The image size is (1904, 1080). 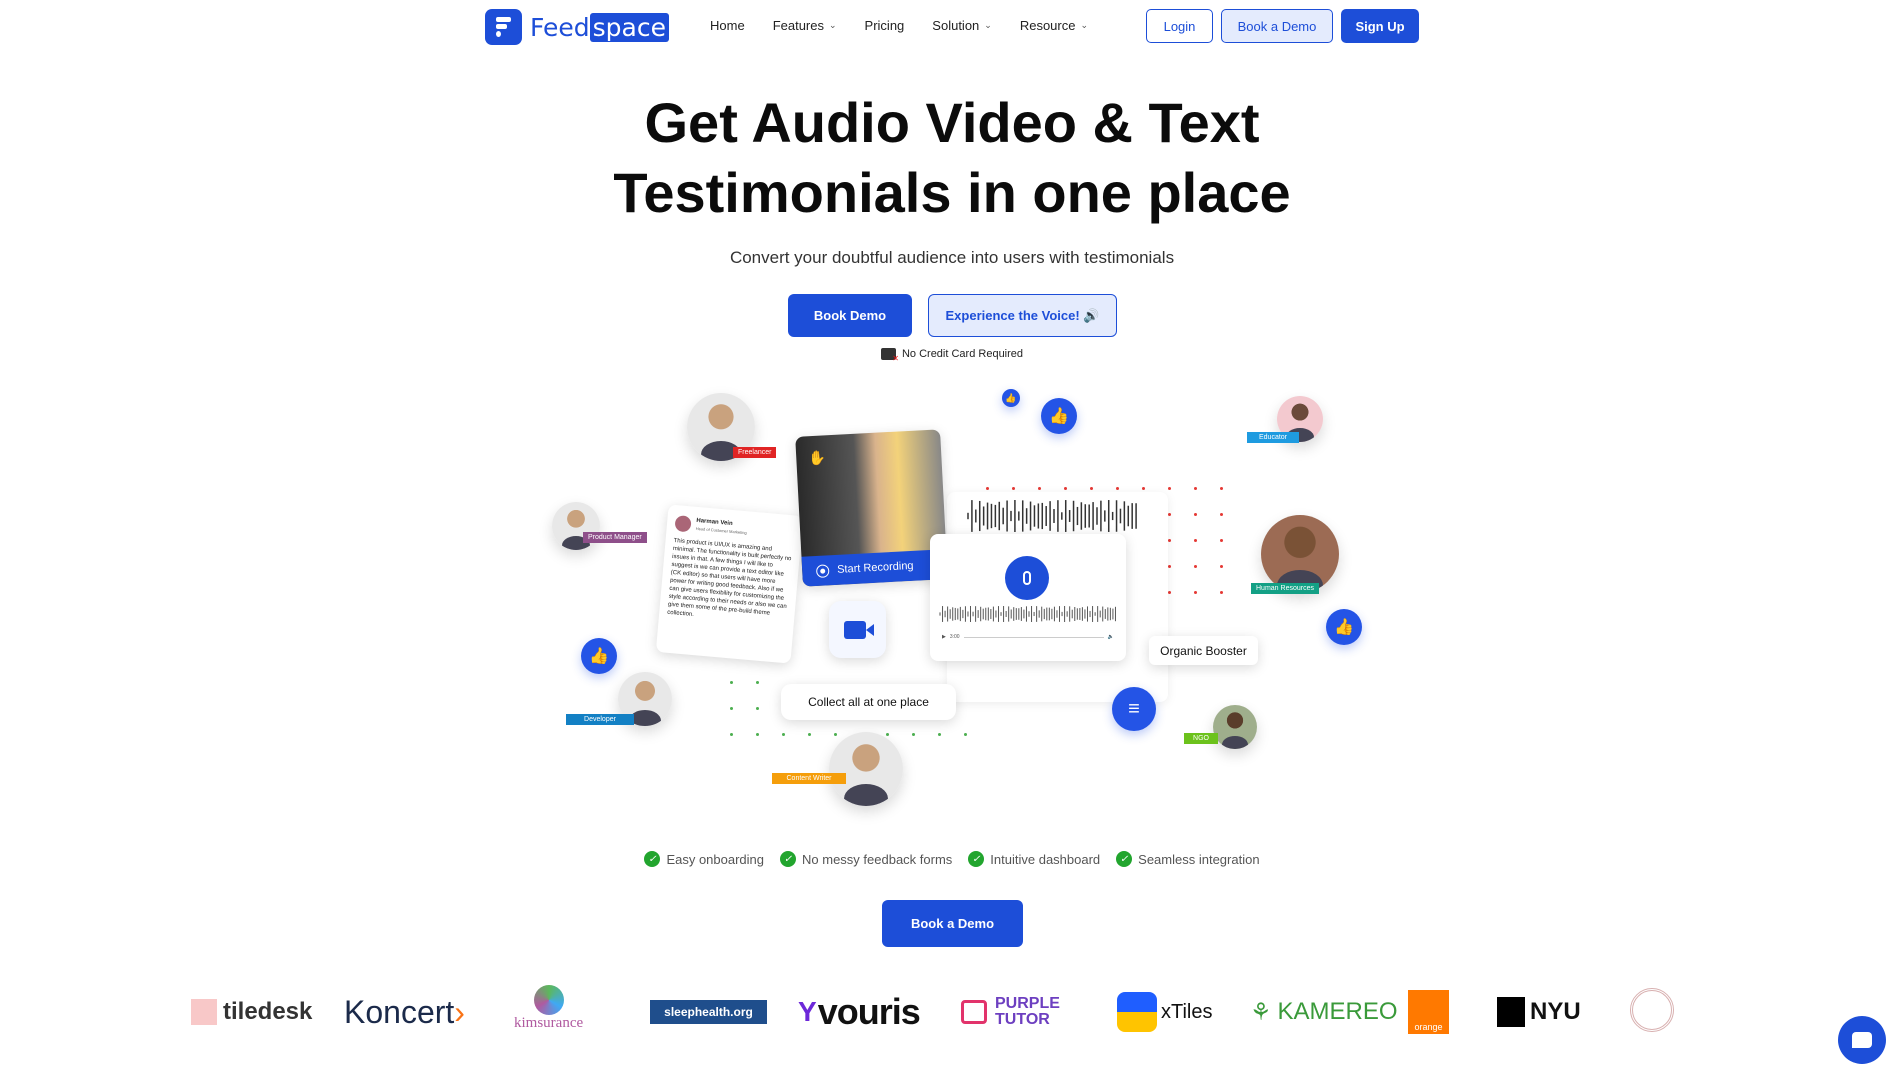 I want to click on microphone-icon, so click(x=1027, y=578).